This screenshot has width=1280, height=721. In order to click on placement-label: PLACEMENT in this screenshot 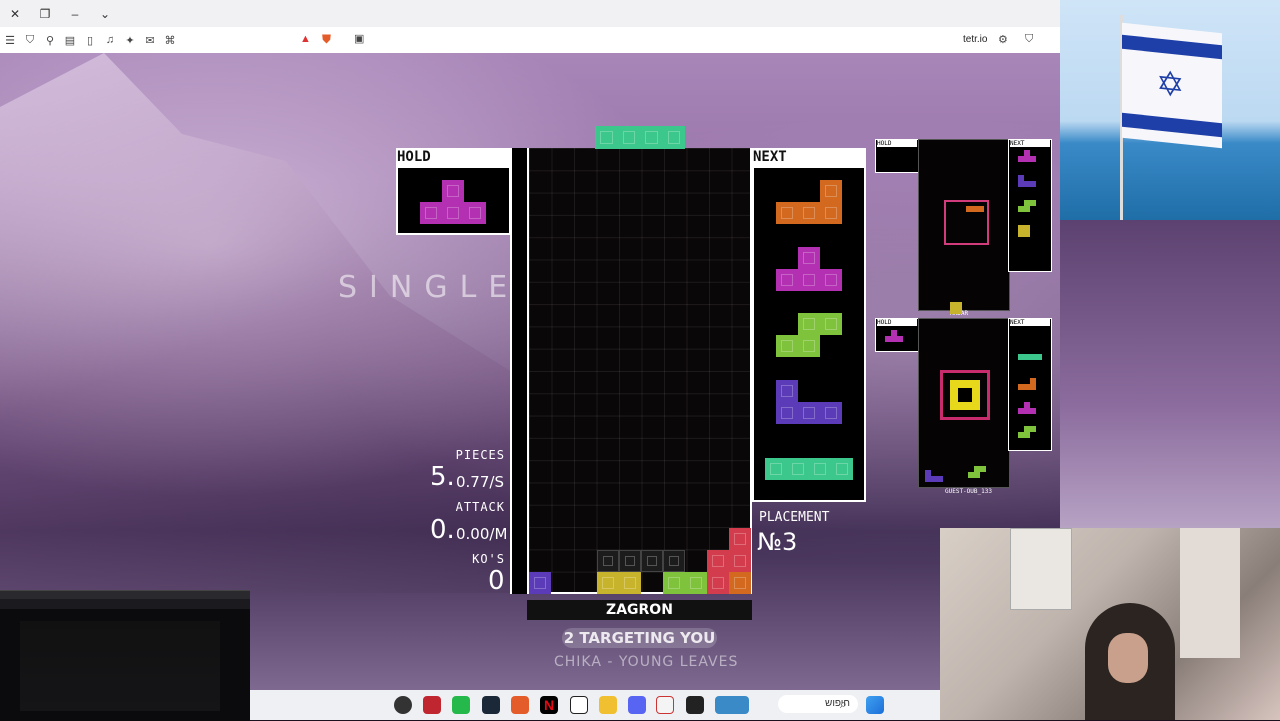, I will do `click(794, 517)`.